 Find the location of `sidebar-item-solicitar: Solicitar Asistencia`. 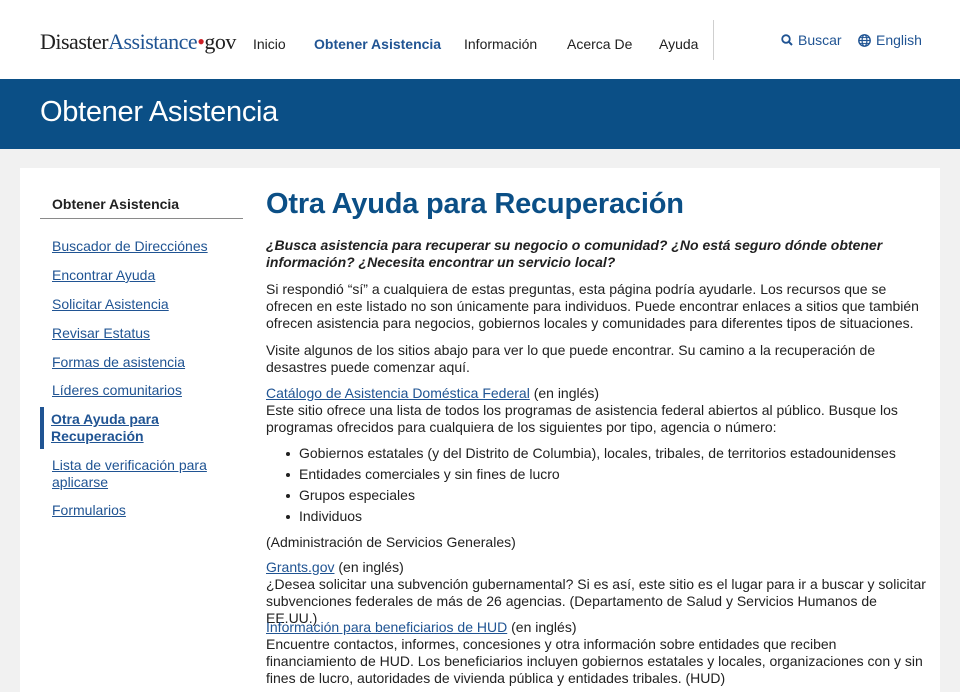

sidebar-item-solicitar: Solicitar Asistencia is located at coordinates (110, 304).